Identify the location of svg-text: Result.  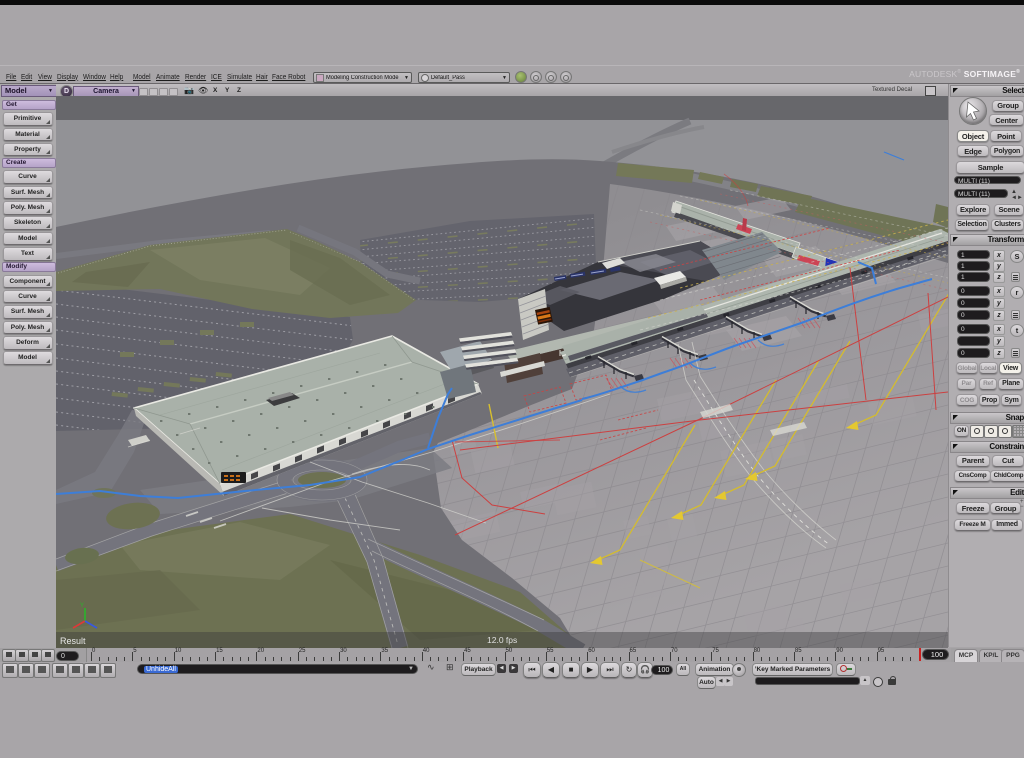
(73, 641).